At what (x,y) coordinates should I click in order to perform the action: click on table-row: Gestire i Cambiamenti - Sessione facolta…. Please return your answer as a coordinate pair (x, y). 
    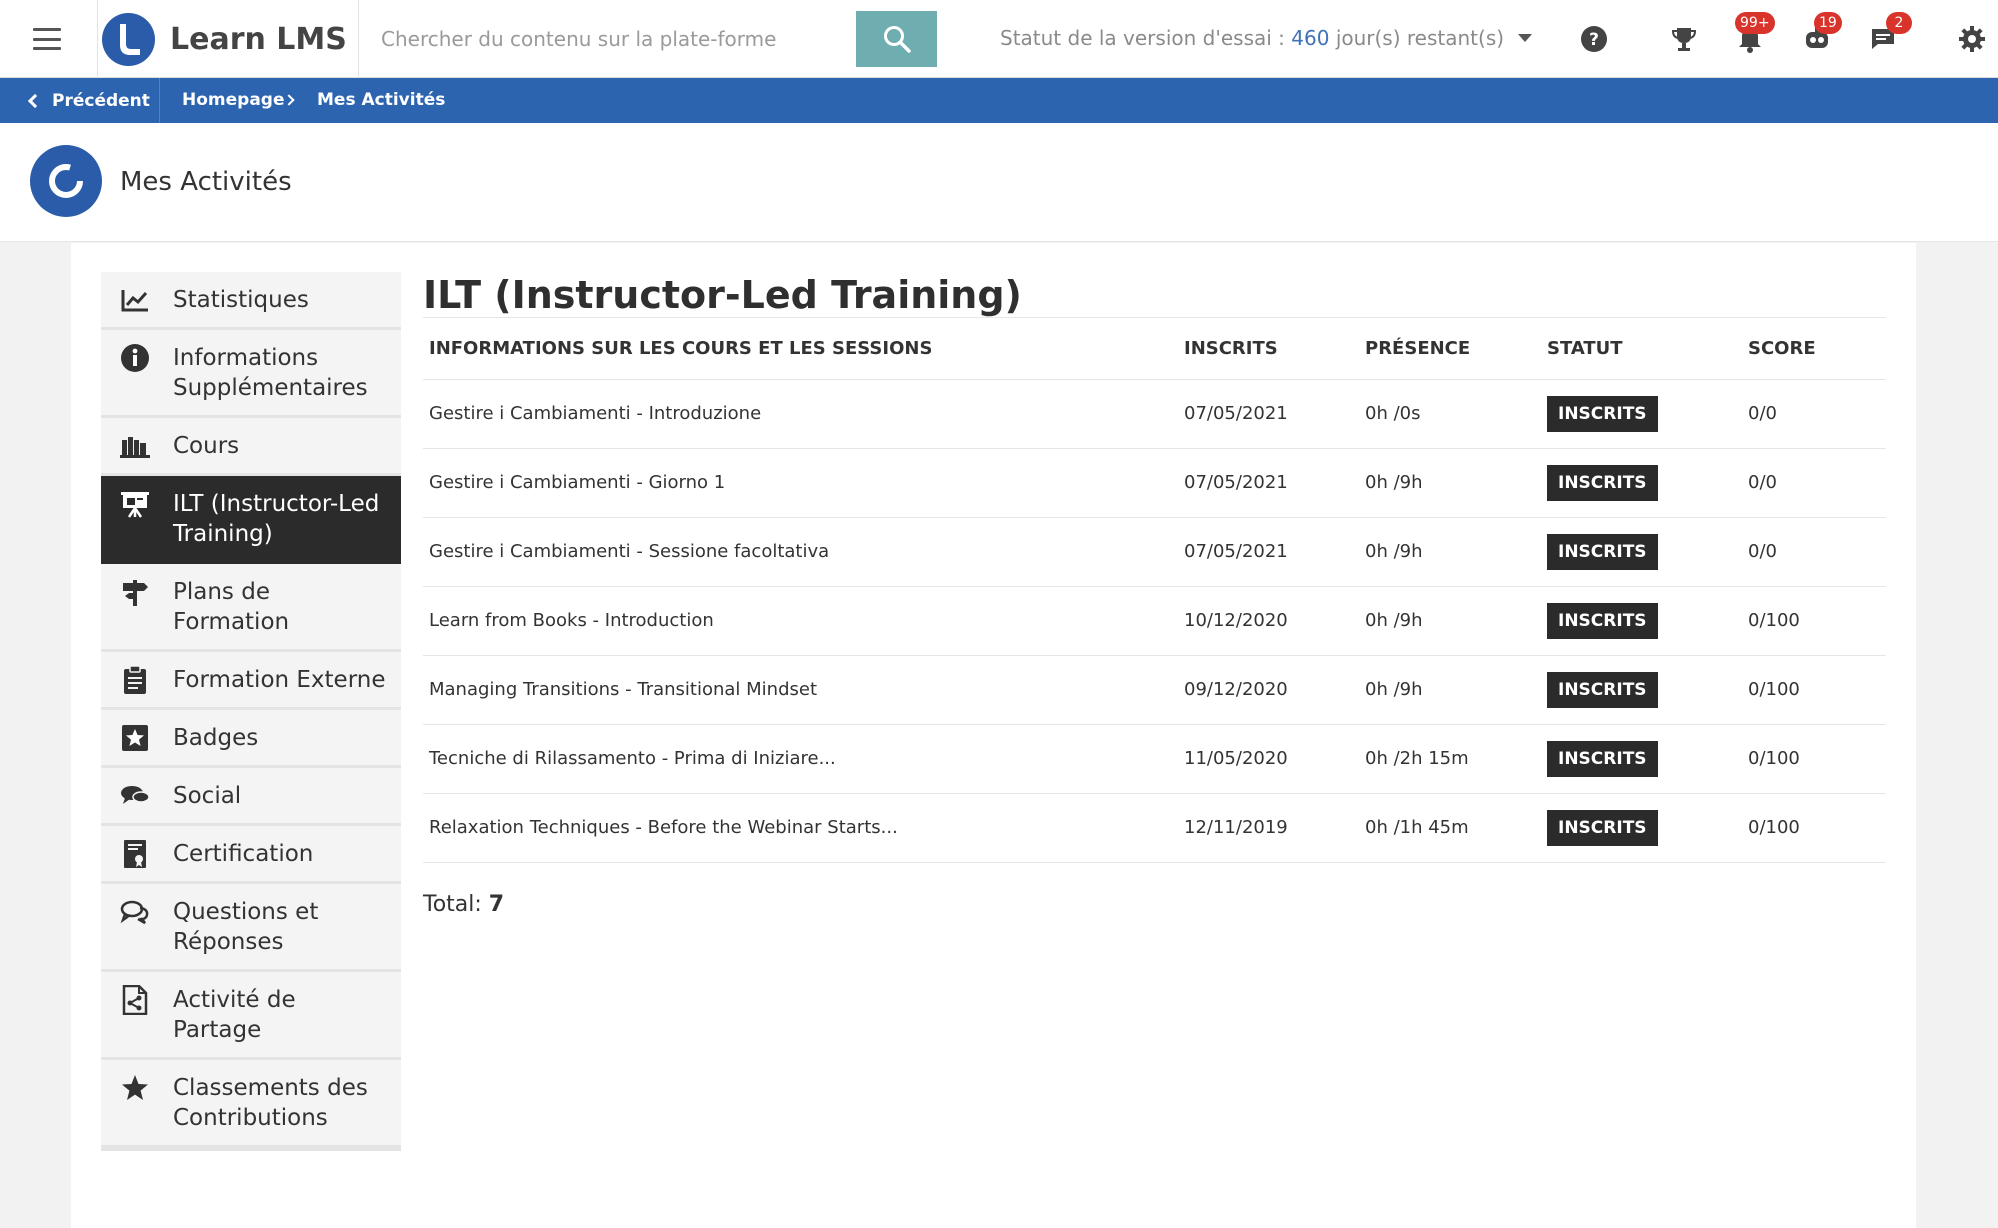
    Looking at the image, I should click on (1154, 552).